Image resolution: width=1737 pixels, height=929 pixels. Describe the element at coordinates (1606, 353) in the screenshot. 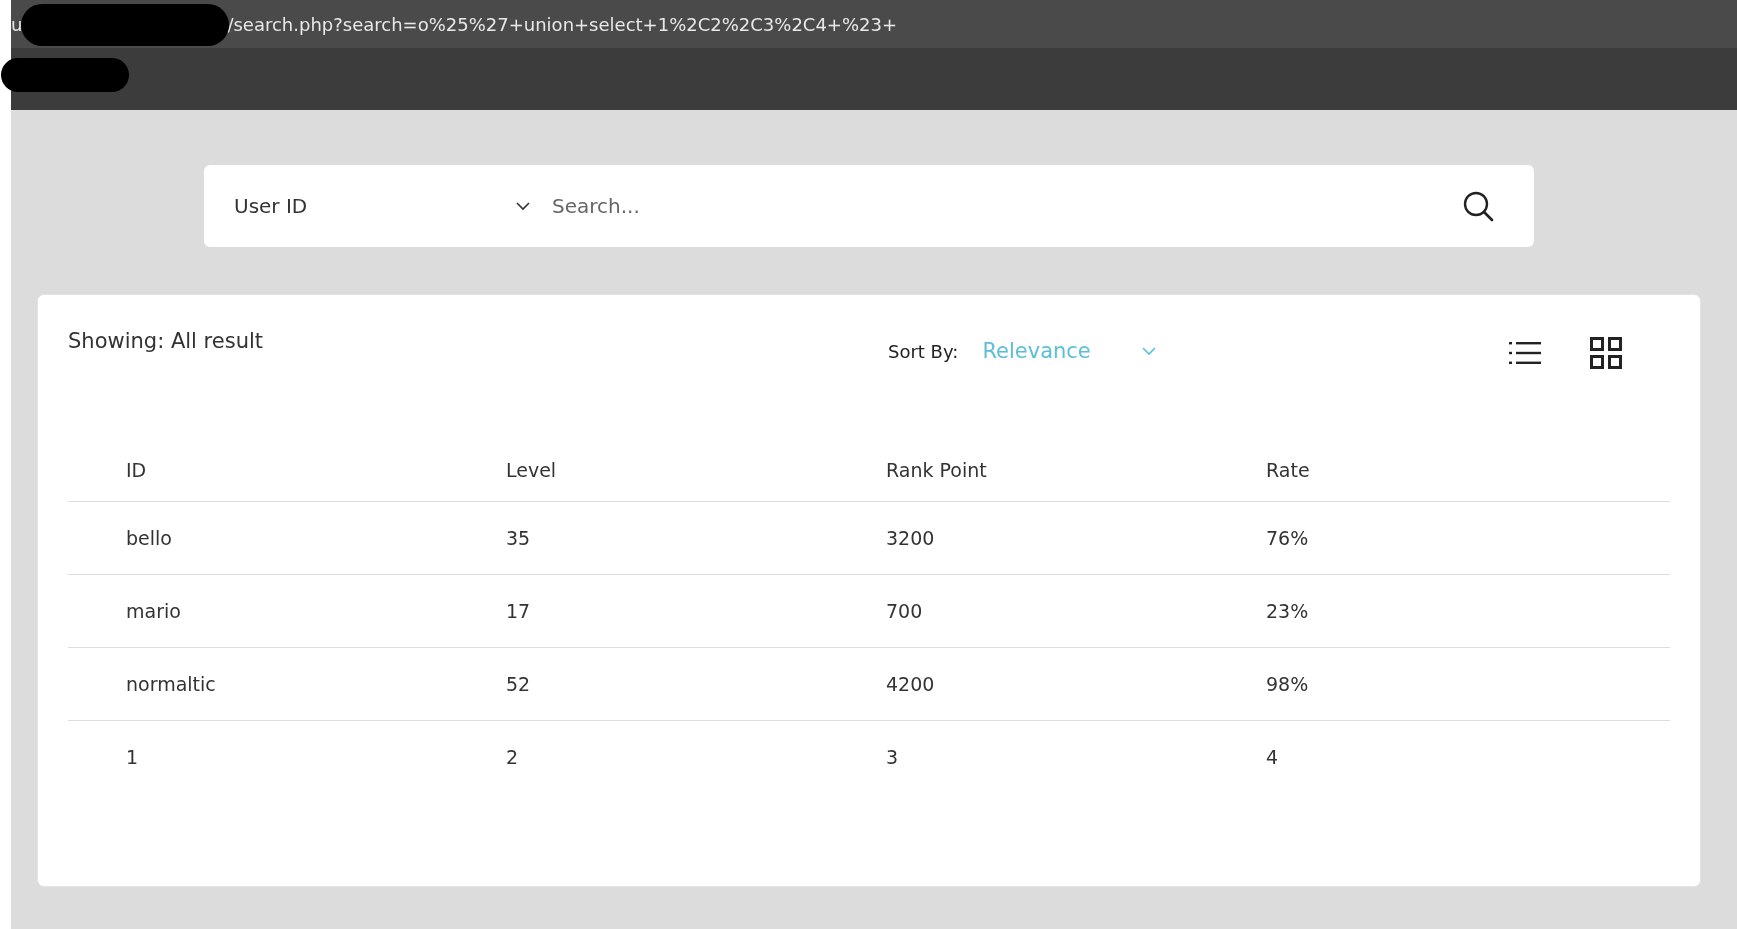

I see `grid-view-icon` at that location.